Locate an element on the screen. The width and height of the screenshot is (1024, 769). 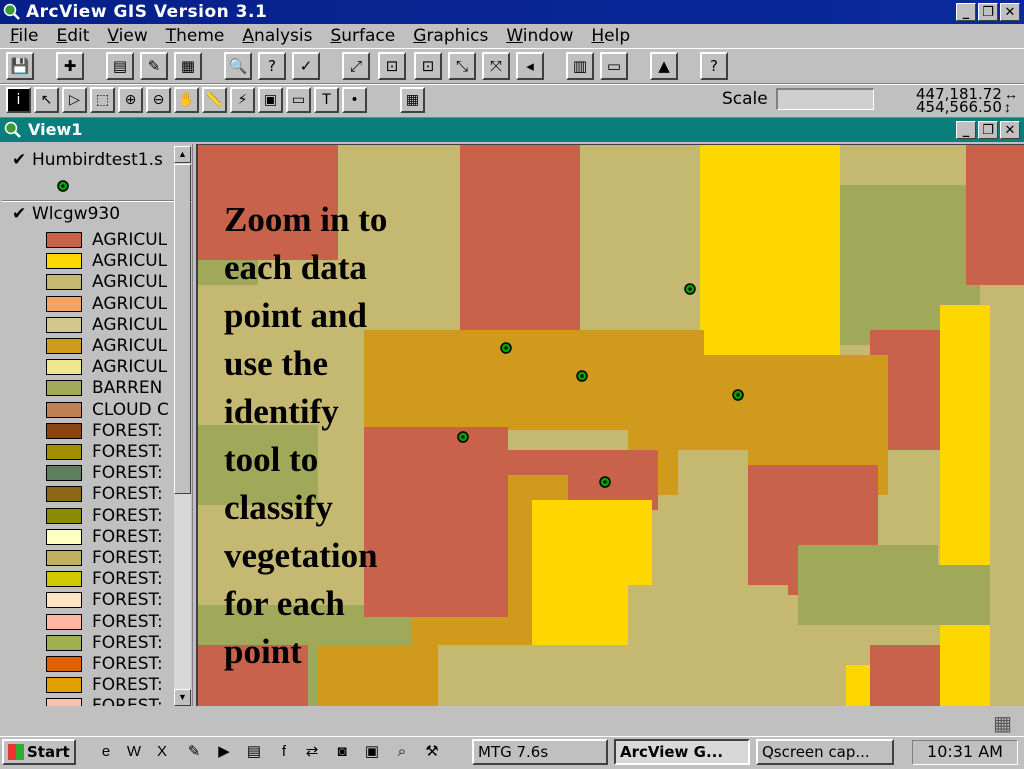
zoom-to-full-extent-button: ⤢ is located at coordinates (356, 66).